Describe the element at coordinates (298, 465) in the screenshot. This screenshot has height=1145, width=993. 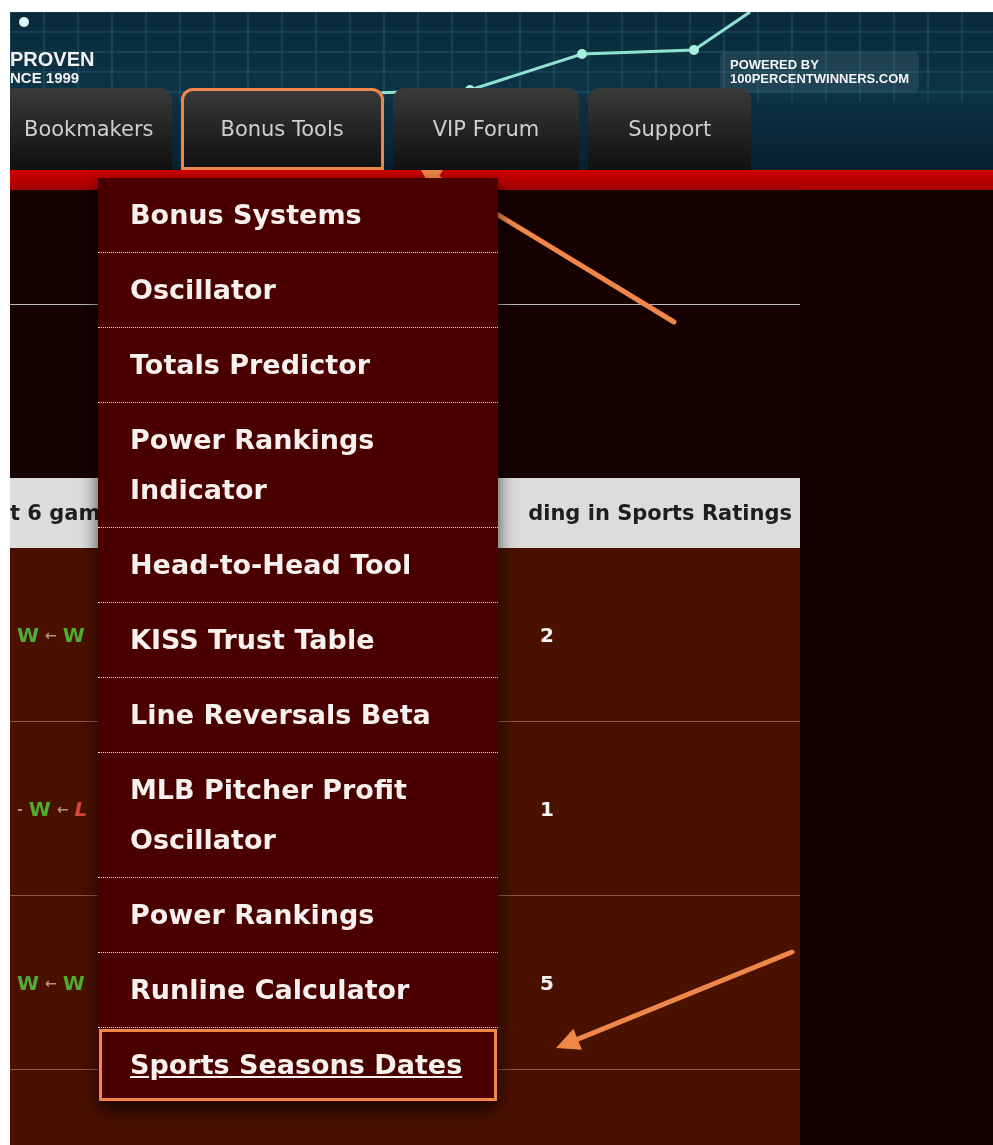
I see `menu-item: Power Rankings Indicator` at that location.